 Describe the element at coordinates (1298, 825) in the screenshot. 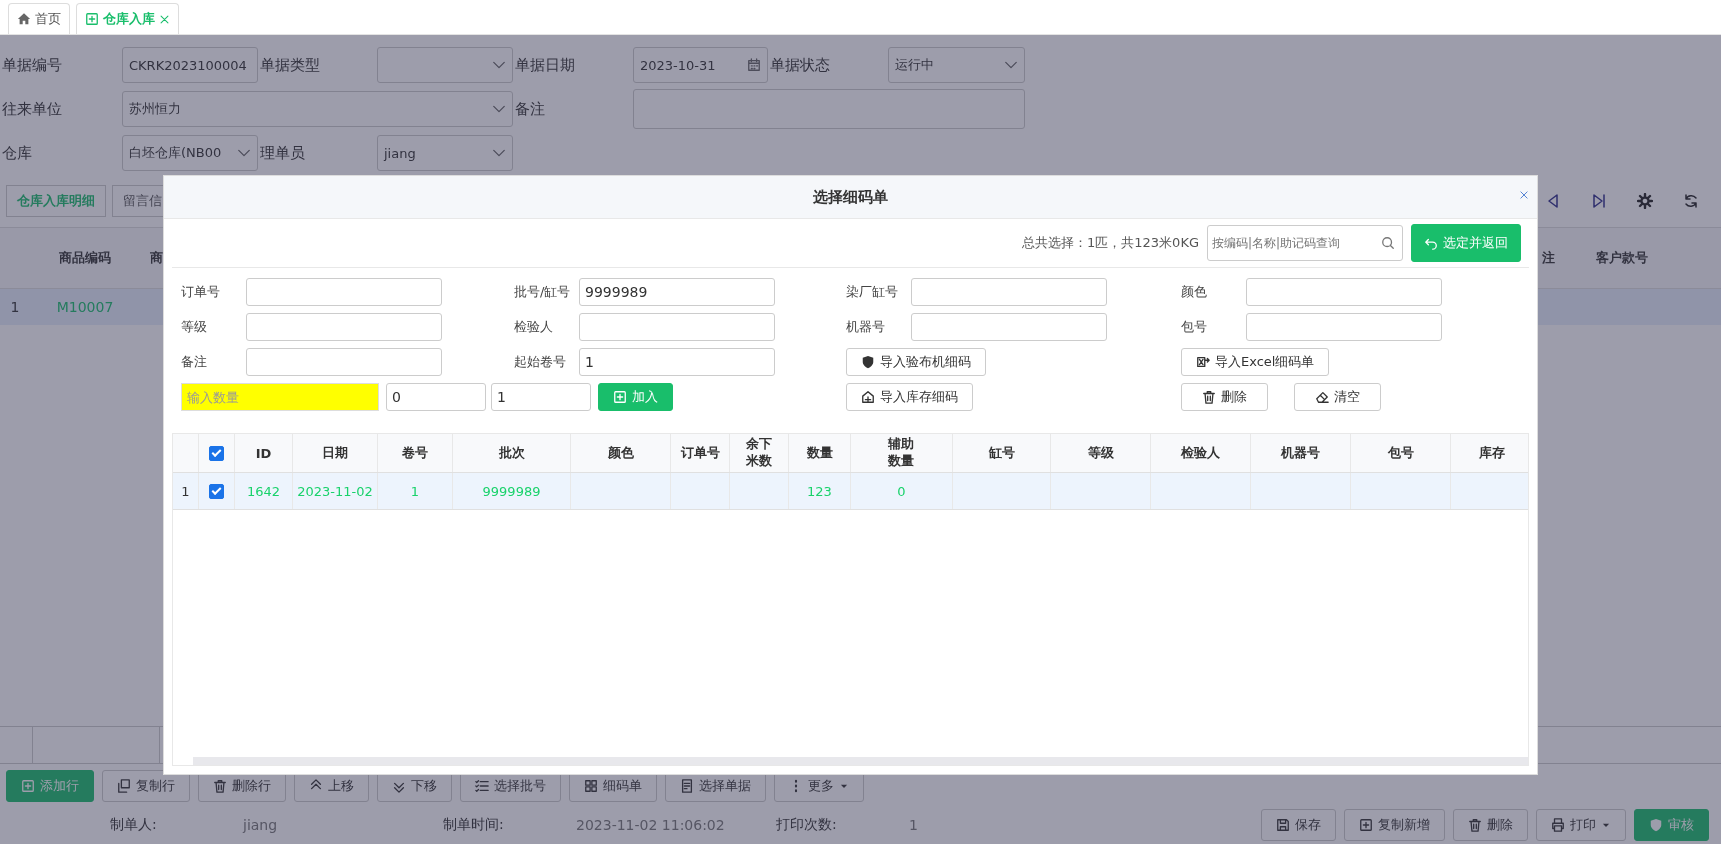

I see `footer-button: 保存` at that location.